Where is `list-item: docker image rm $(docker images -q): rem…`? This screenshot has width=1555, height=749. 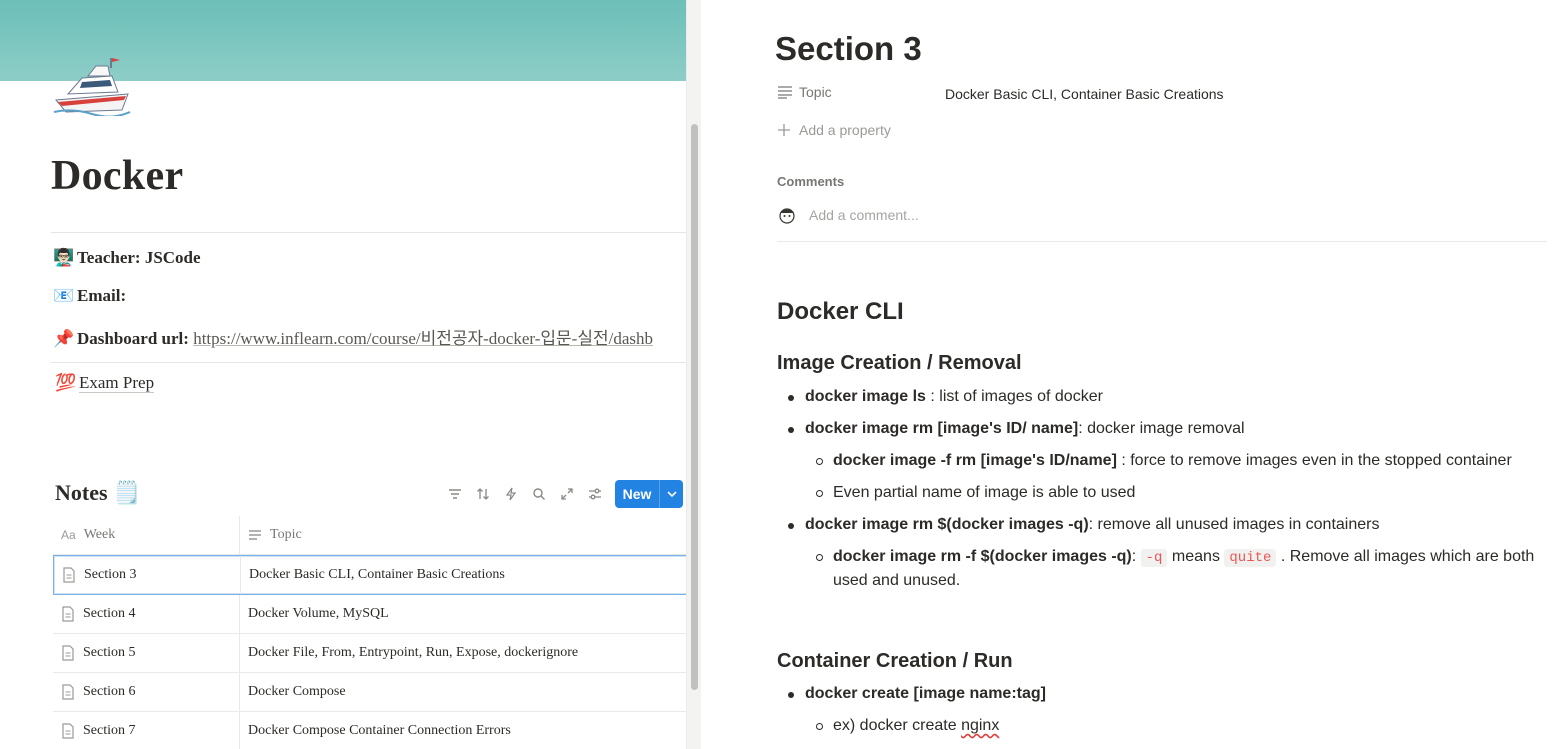 list-item: docker image rm $(docker images -q): rem… is located at coordinates (1092, 525).